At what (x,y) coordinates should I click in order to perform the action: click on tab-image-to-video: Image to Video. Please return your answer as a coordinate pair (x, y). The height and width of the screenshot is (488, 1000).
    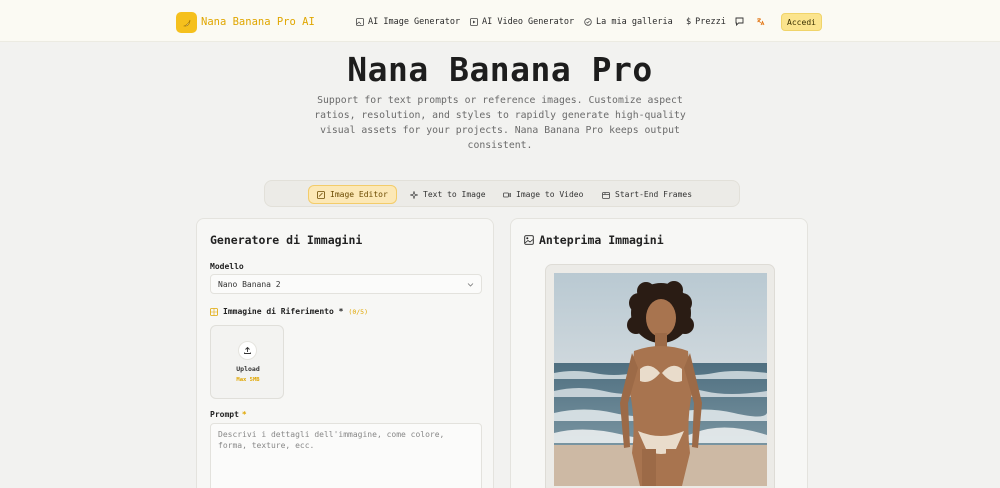
    Looking at the image, I should click on (543, 194).